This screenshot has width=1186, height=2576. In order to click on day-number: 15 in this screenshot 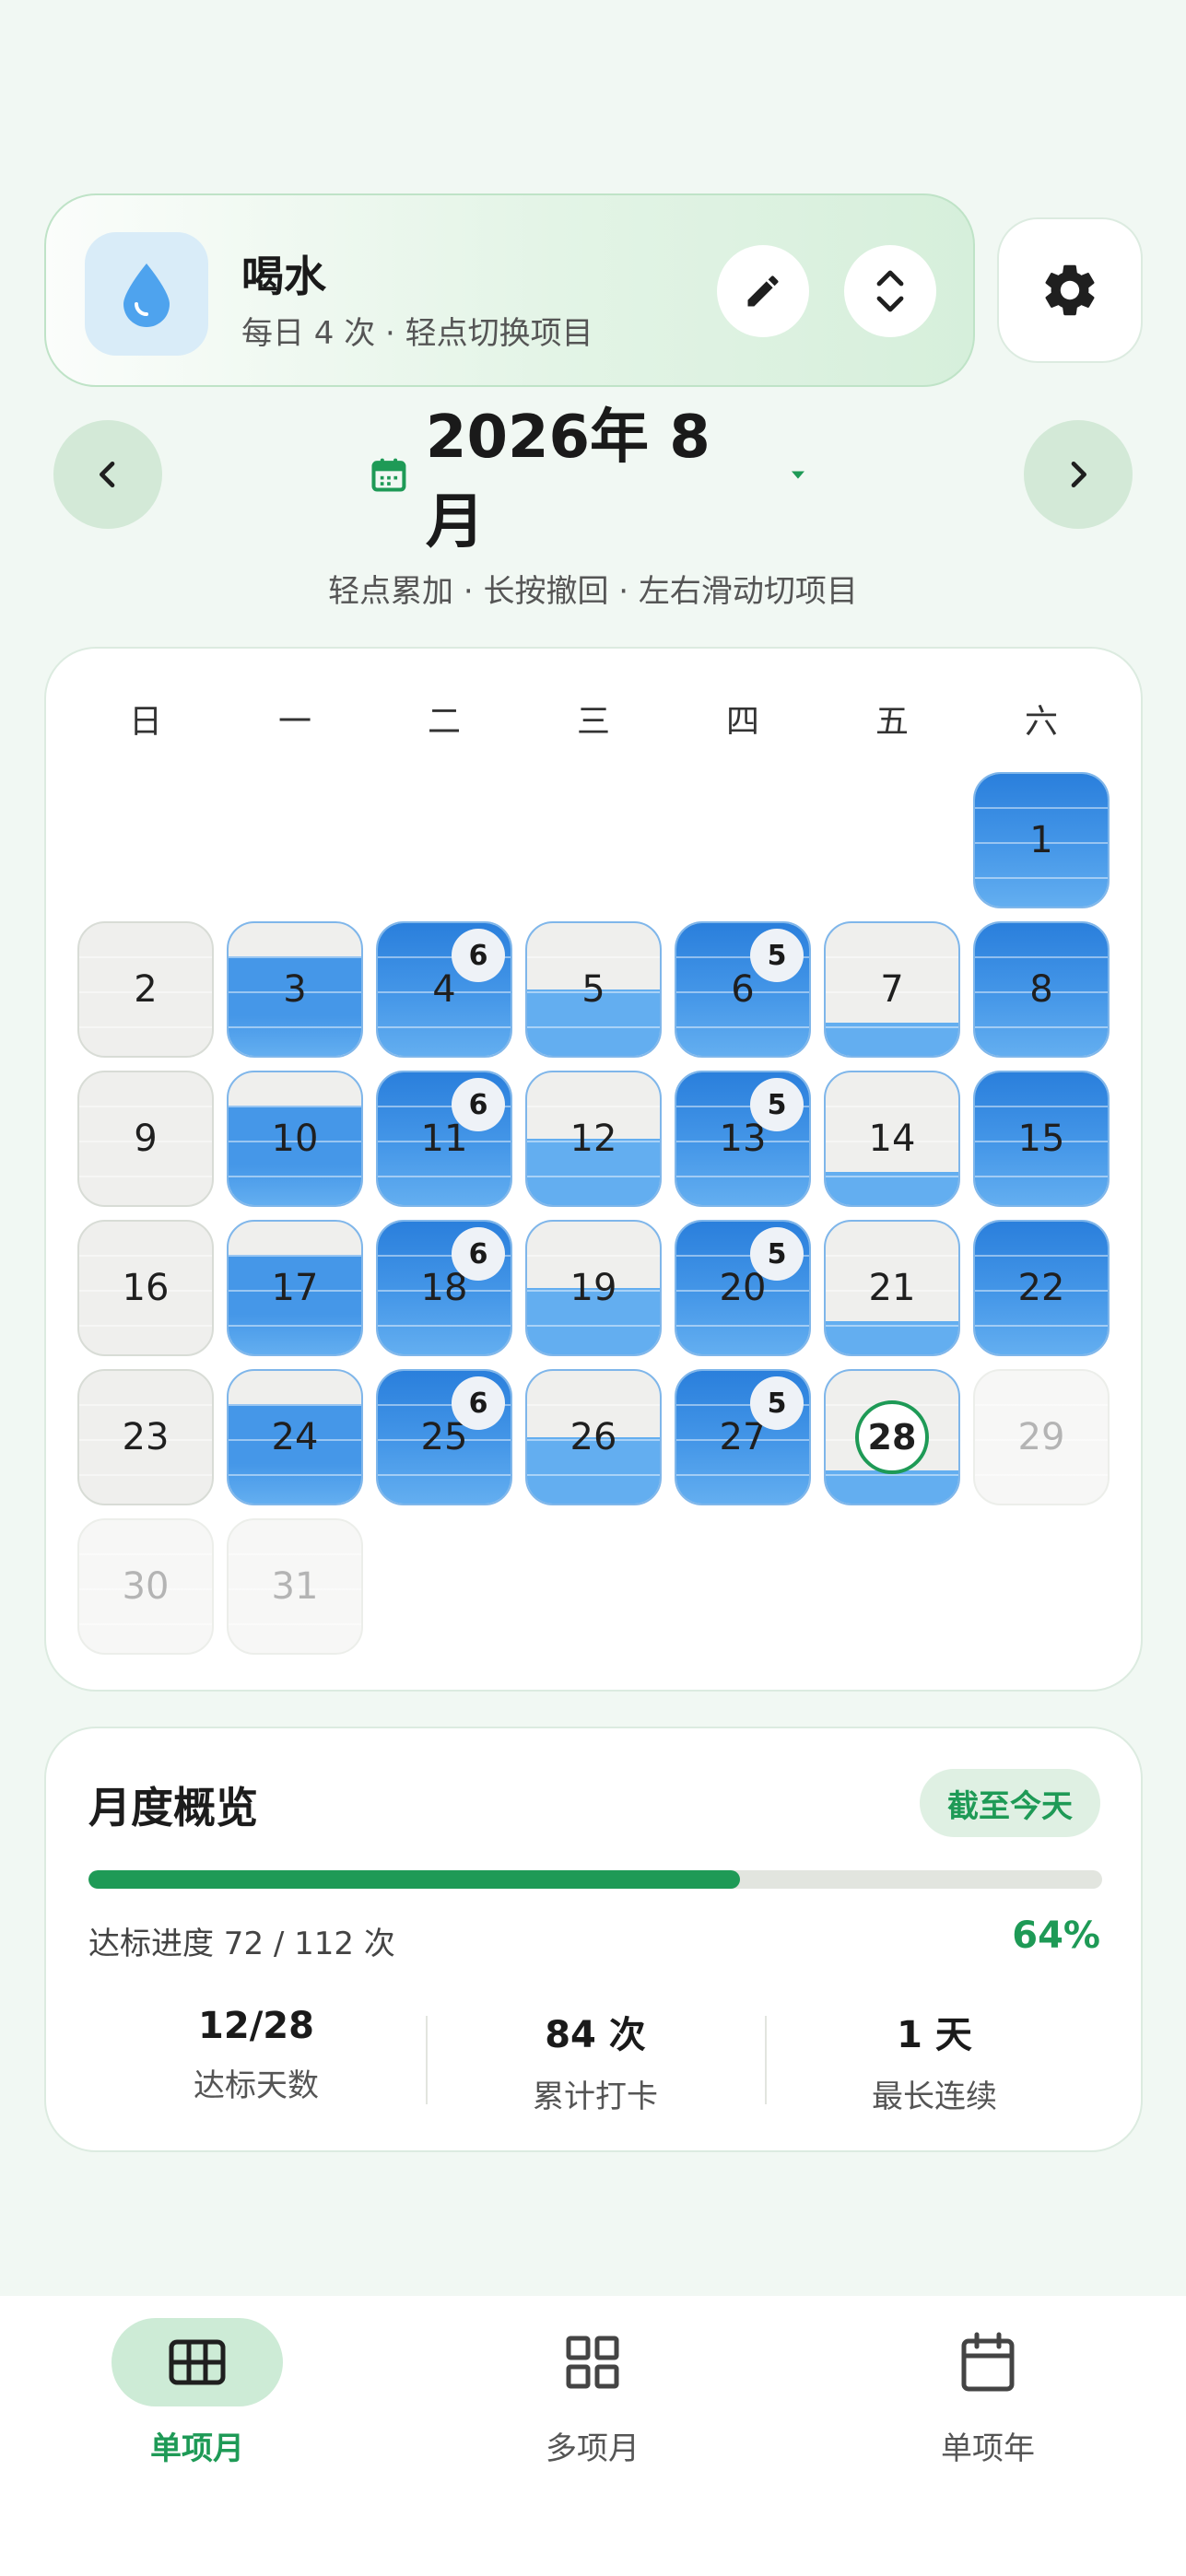, I will do `click(1041, 1139)`.